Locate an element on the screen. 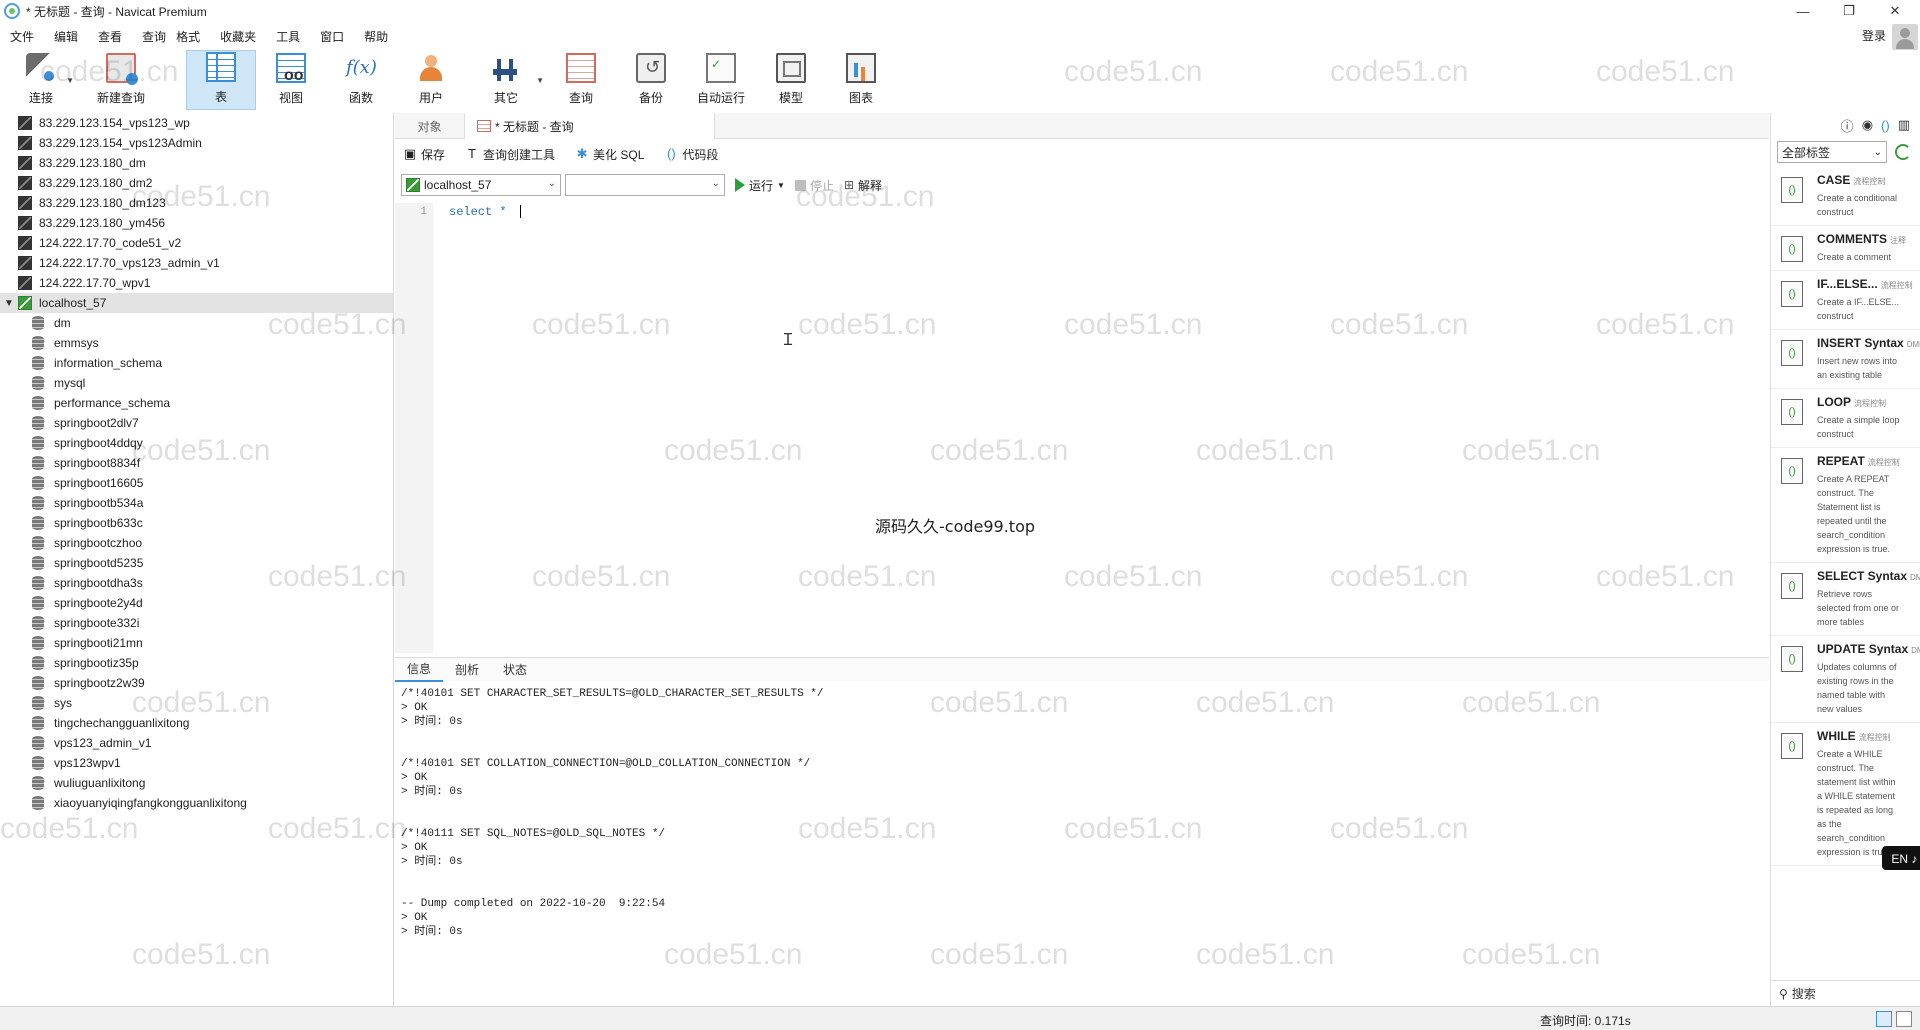 Image resolution: width=1920 pixels, height=1030 pixels. eye-icon: ◉ is located at coordinates (1867, 125).